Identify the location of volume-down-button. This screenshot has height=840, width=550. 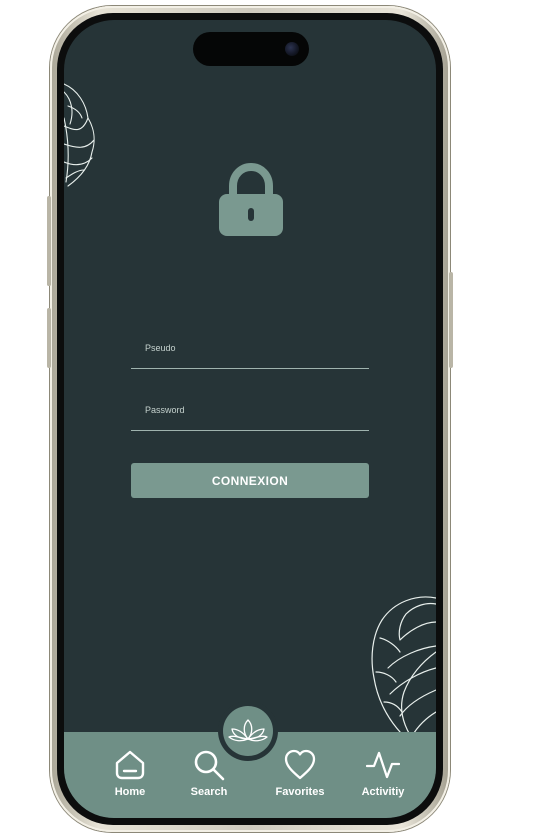
(49, 338).